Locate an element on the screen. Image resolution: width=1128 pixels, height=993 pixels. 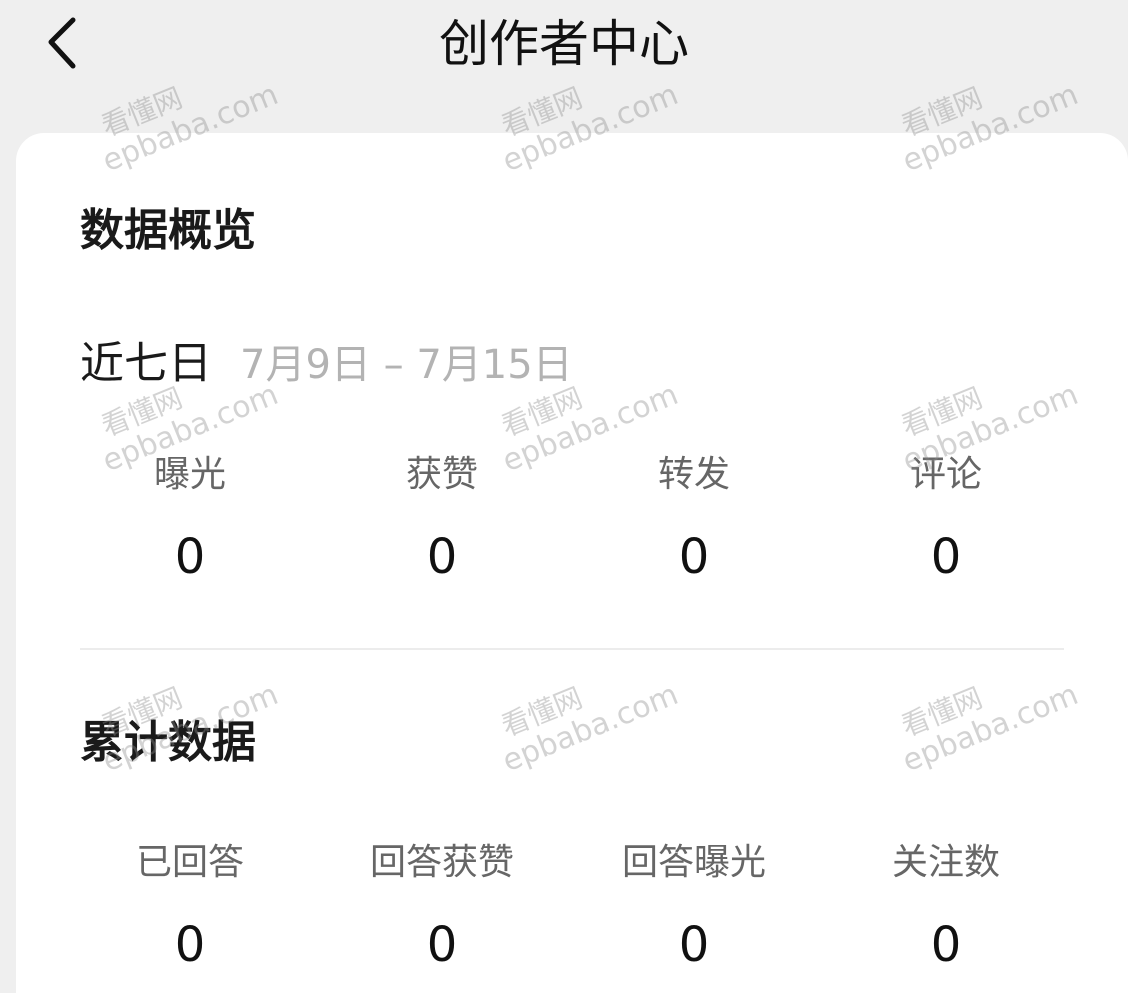
page-title: 创作者中心 is located at coordinates (564, 44).